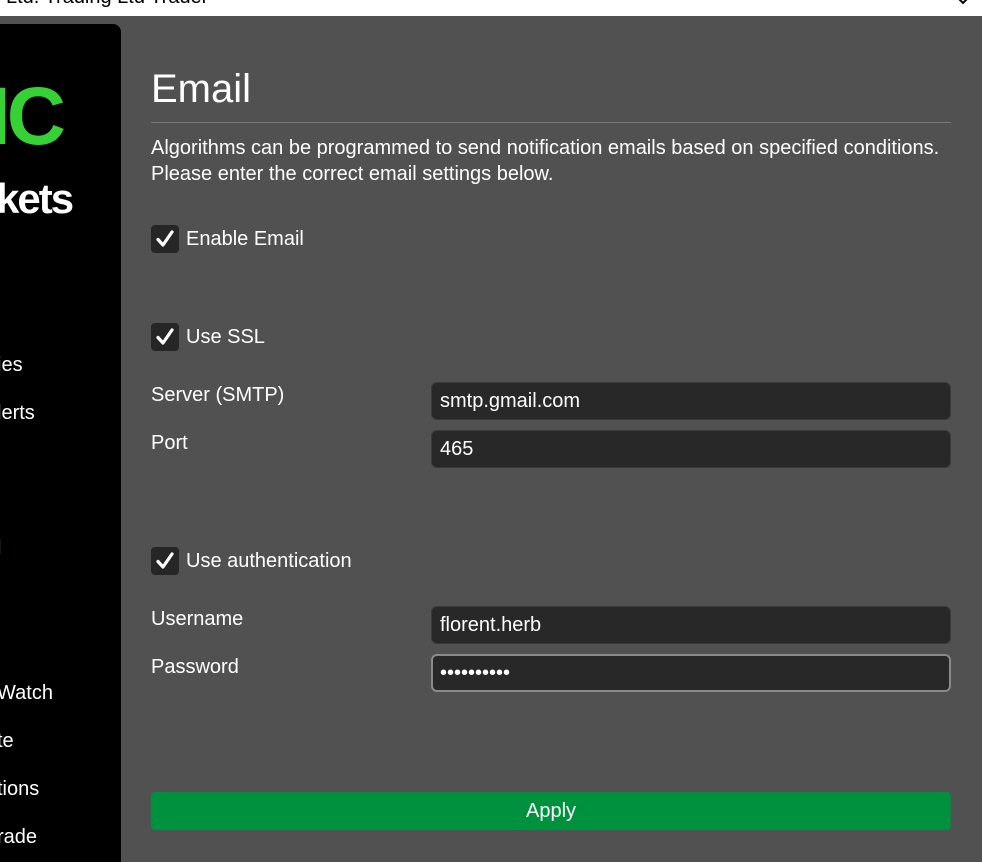 The width and height of the screenshot is (982, 862). Describe the element at coordinates (26, 693) in the screenshot. I see `sidebar-item-watch: Watch` at that location.